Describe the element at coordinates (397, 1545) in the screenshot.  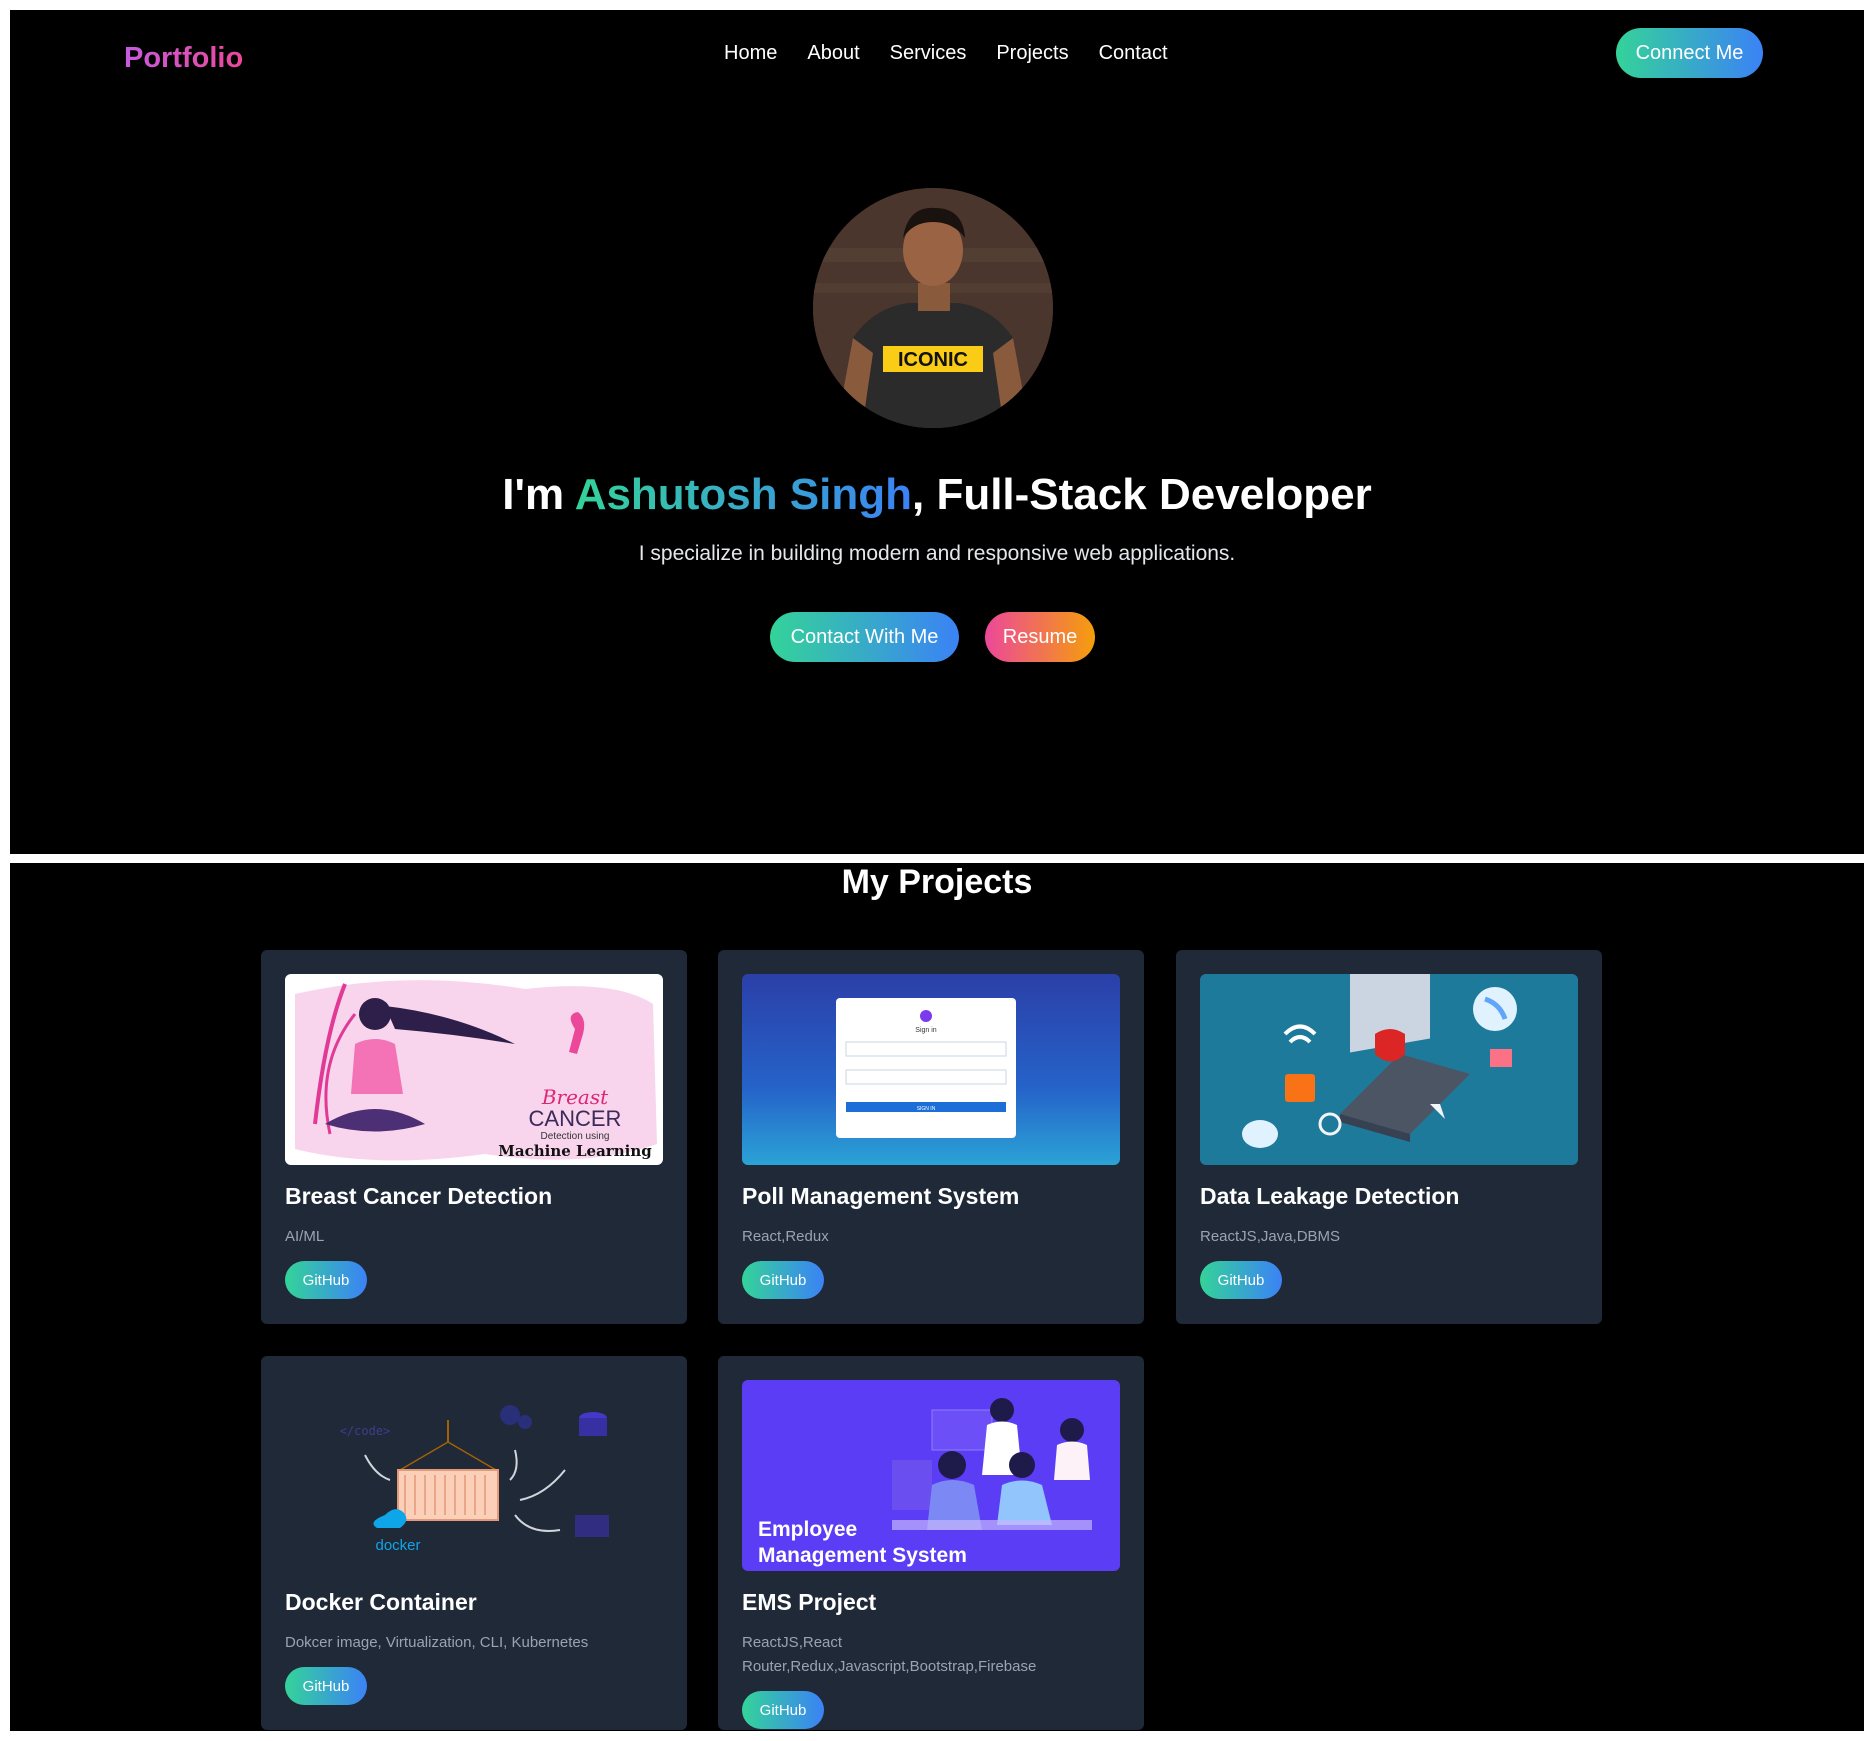
I see `thumb-docker-text: docker` at that location.